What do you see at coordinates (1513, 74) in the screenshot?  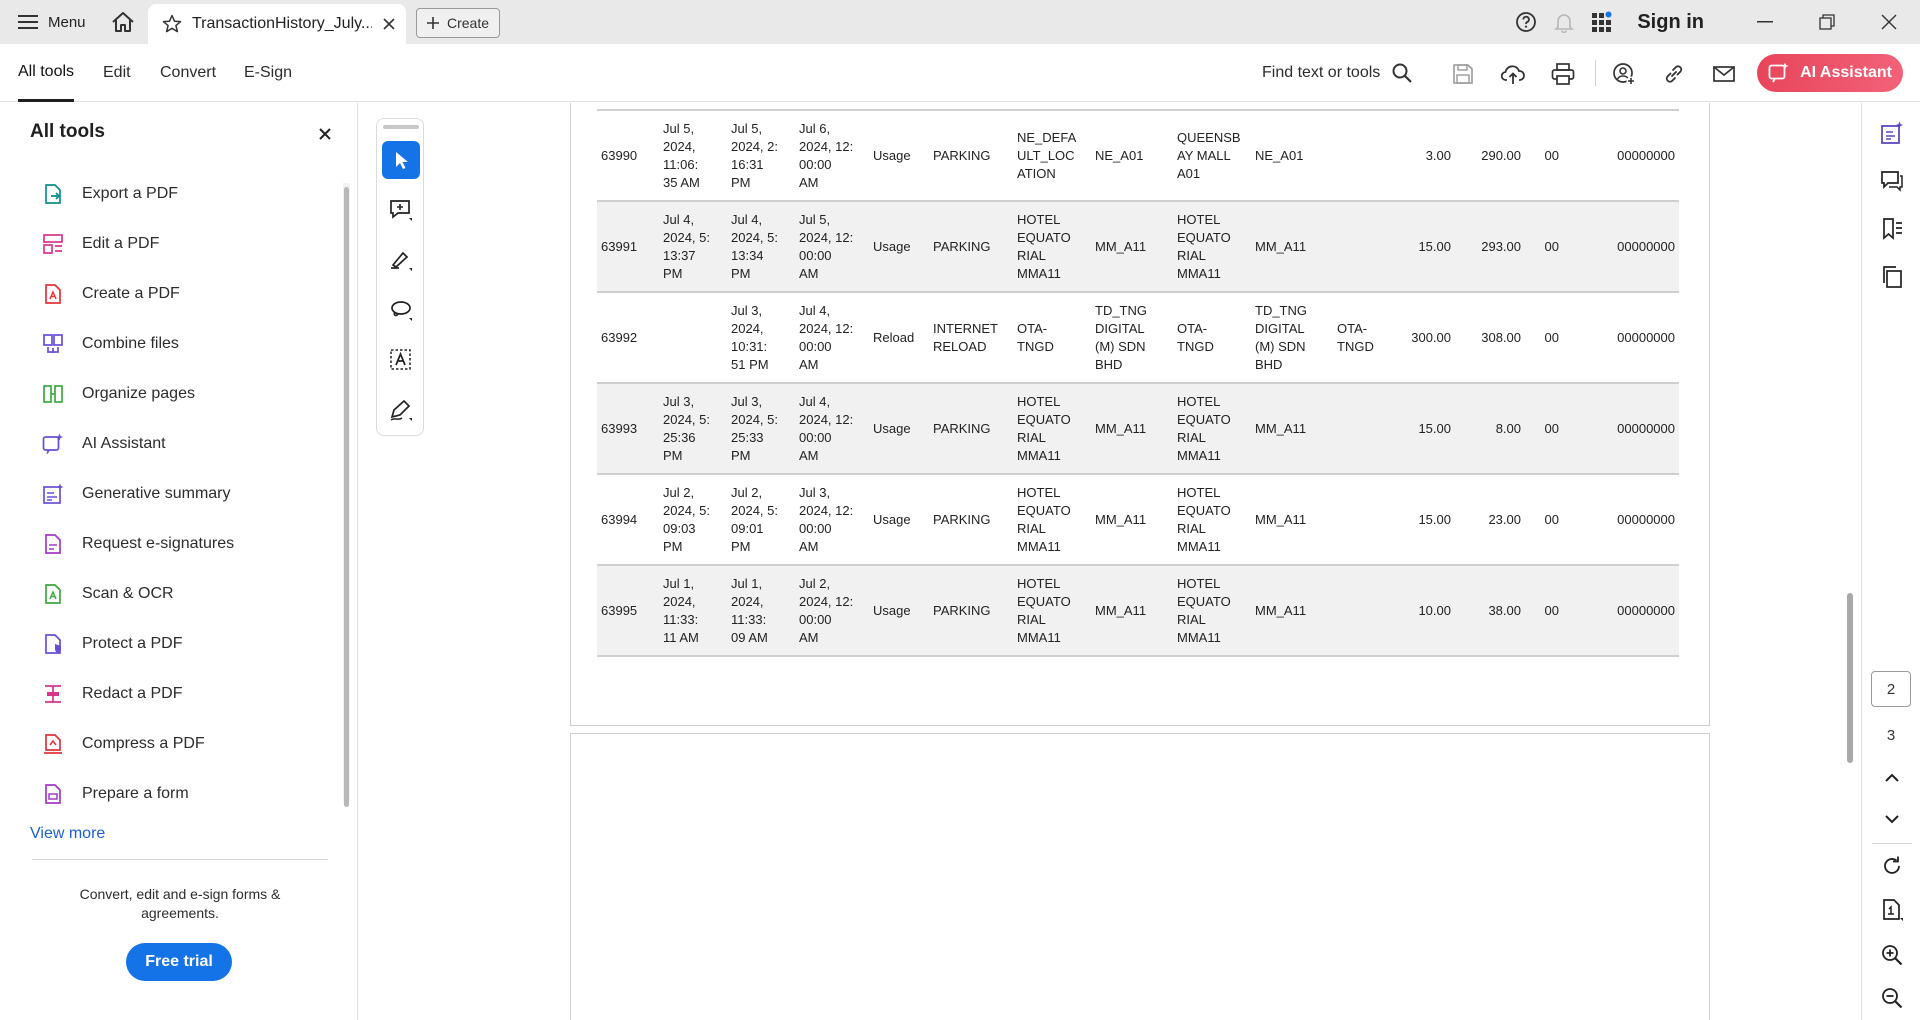 I see `upload-cloud-button` at bounding box center [1513, 74].